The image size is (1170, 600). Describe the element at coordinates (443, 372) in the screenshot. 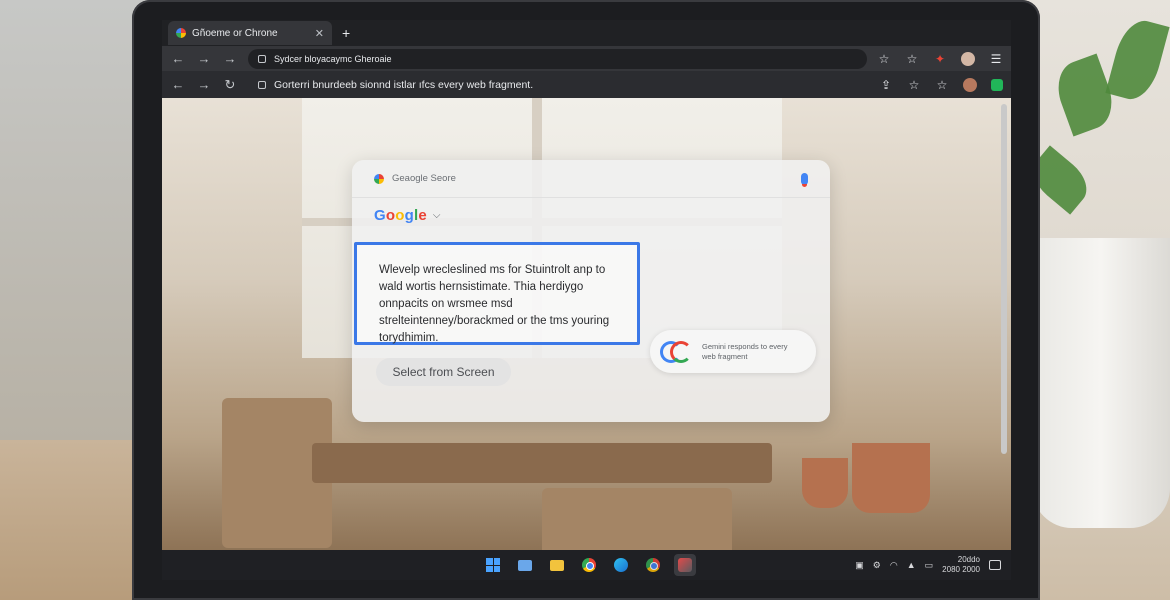

I see `select-from-screen-button: Select from Screen` at that location.